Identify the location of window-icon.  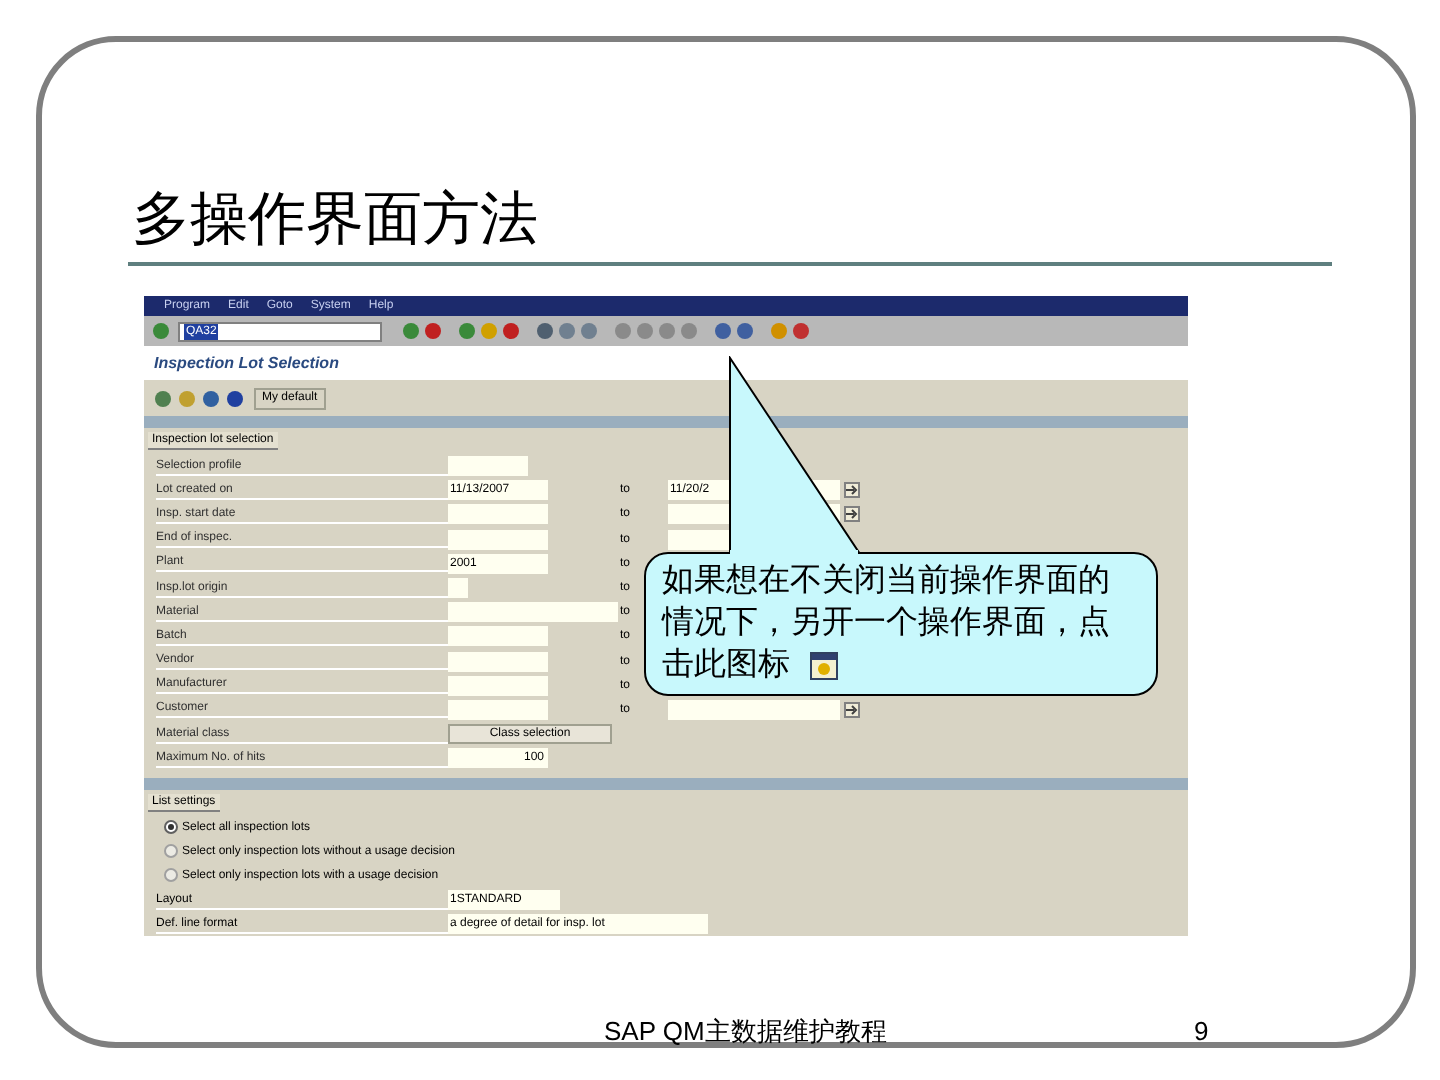
(824, 665).